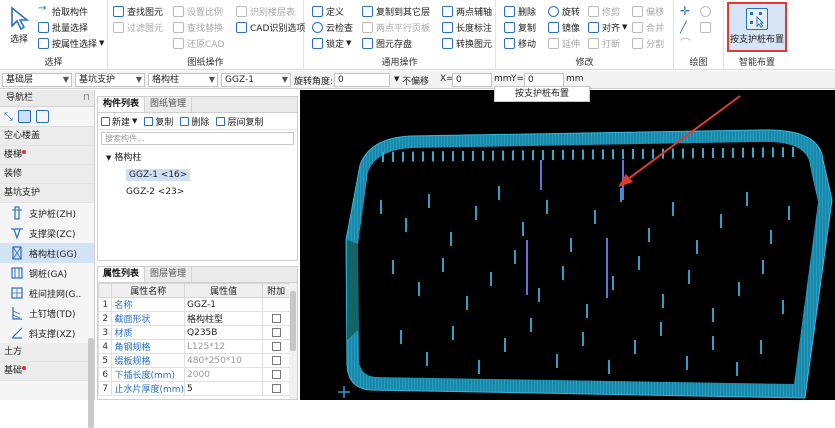 Image resolution: width=835 pixels, height=428 pixels. What do you see at coordinates (169, 274) in the screenshot?
I see `tab-layer-management: 图层管理` at bounding box center [169, 274].